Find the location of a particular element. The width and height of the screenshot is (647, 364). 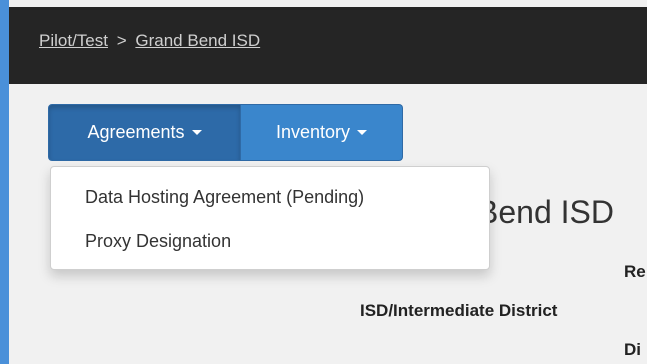

inventory-button-label: Inventory is located at coordinates (313, 132).